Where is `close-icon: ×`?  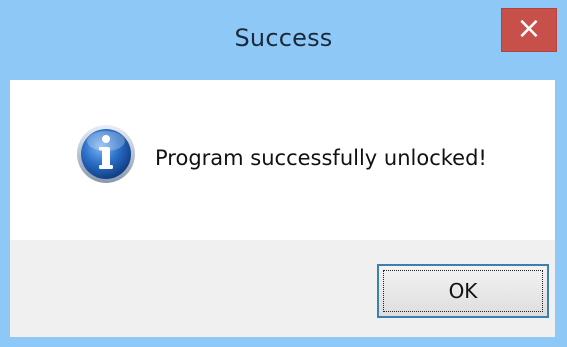 close-icon: × is located at coordinates (529, 28).